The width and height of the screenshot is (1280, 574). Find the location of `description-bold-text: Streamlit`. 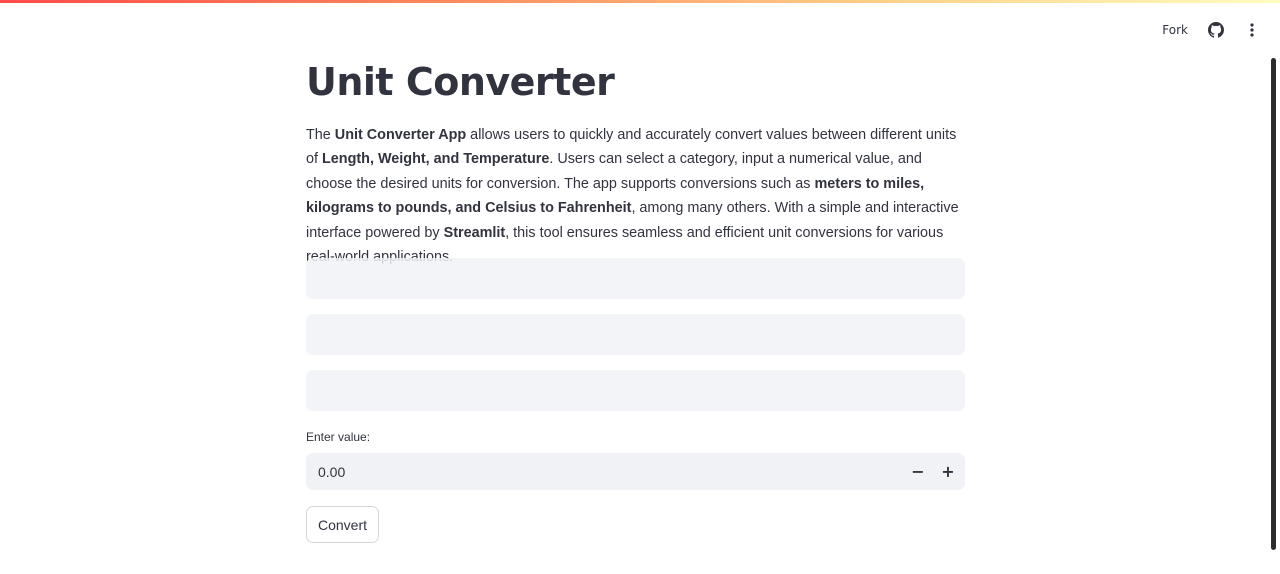

description-bold-text: Streamlit is located at coordinates (474, 232).